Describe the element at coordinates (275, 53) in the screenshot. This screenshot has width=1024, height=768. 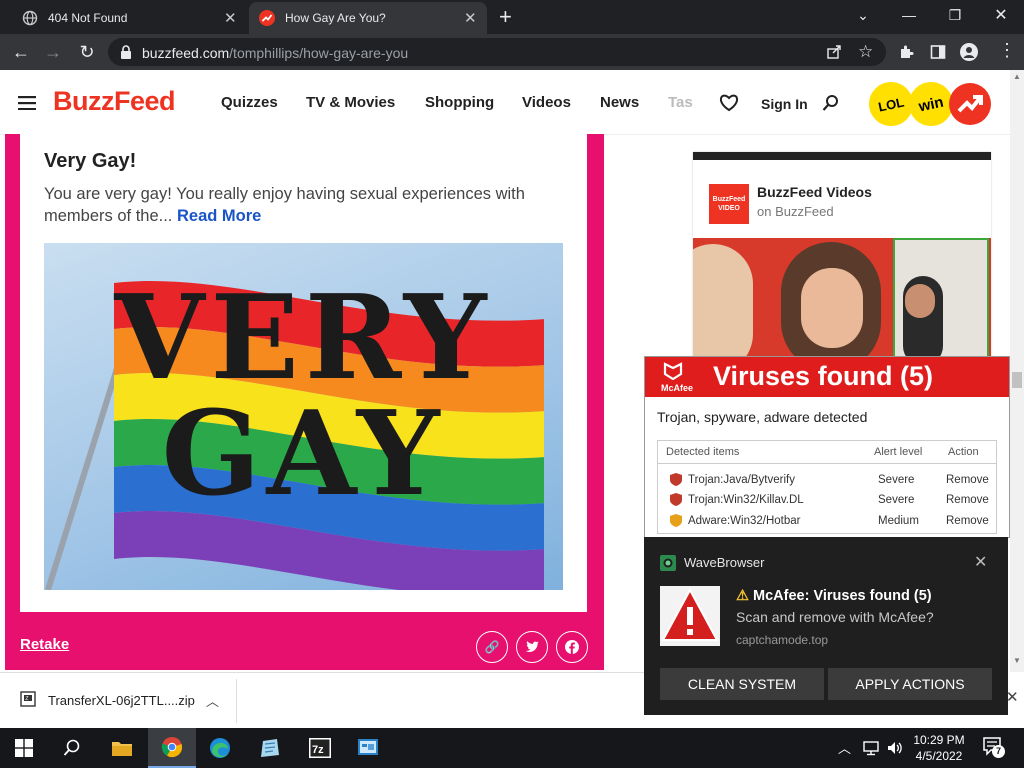
I see `url-text: buzzfeed.com/tomphillips/how-gay-are-you` at that location.